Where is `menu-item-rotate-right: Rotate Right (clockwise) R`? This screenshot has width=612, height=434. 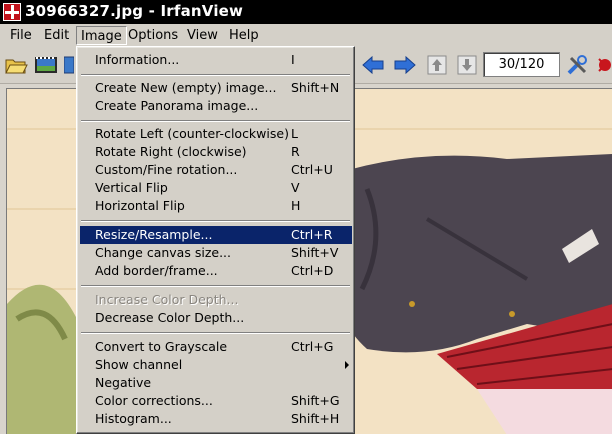 menu-item-rotate-right: Rotate Right (clockwise) R is located at coordinates (216, 152).